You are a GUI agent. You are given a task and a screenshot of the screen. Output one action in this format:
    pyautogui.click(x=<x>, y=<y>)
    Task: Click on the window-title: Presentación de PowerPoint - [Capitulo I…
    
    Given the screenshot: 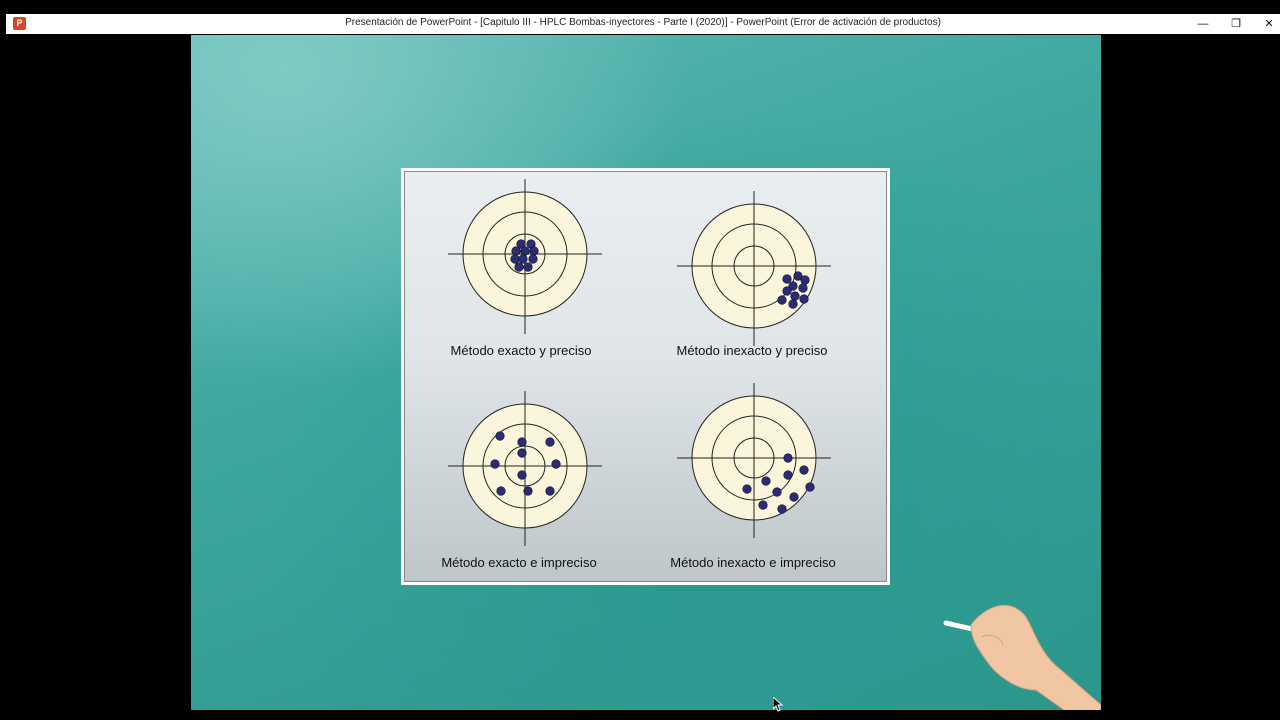 What is the action you would take?
    pyautogui.click(x=643, y=22)
    